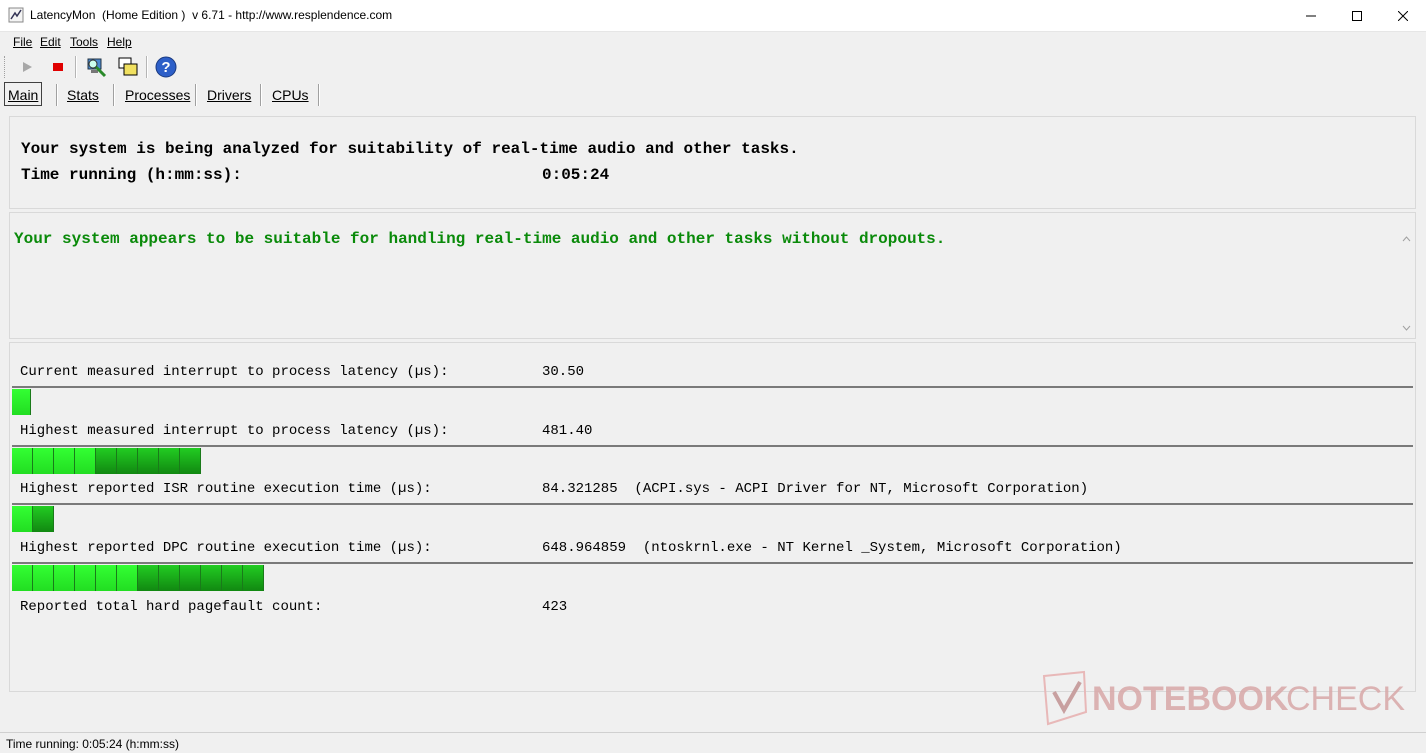 The width and height of the screenshot is (1426, 753). Describe the element at coordinates (713, 742) in the screenshot. I see `status-bar: Time running: 0:05:24 (h:mm:ss)` at that location.